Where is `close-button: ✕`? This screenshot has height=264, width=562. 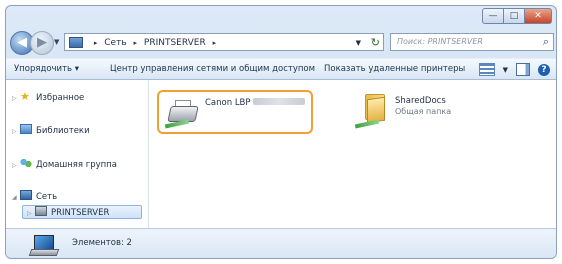 close-button: ✕ is located at coordinates (538, 16).